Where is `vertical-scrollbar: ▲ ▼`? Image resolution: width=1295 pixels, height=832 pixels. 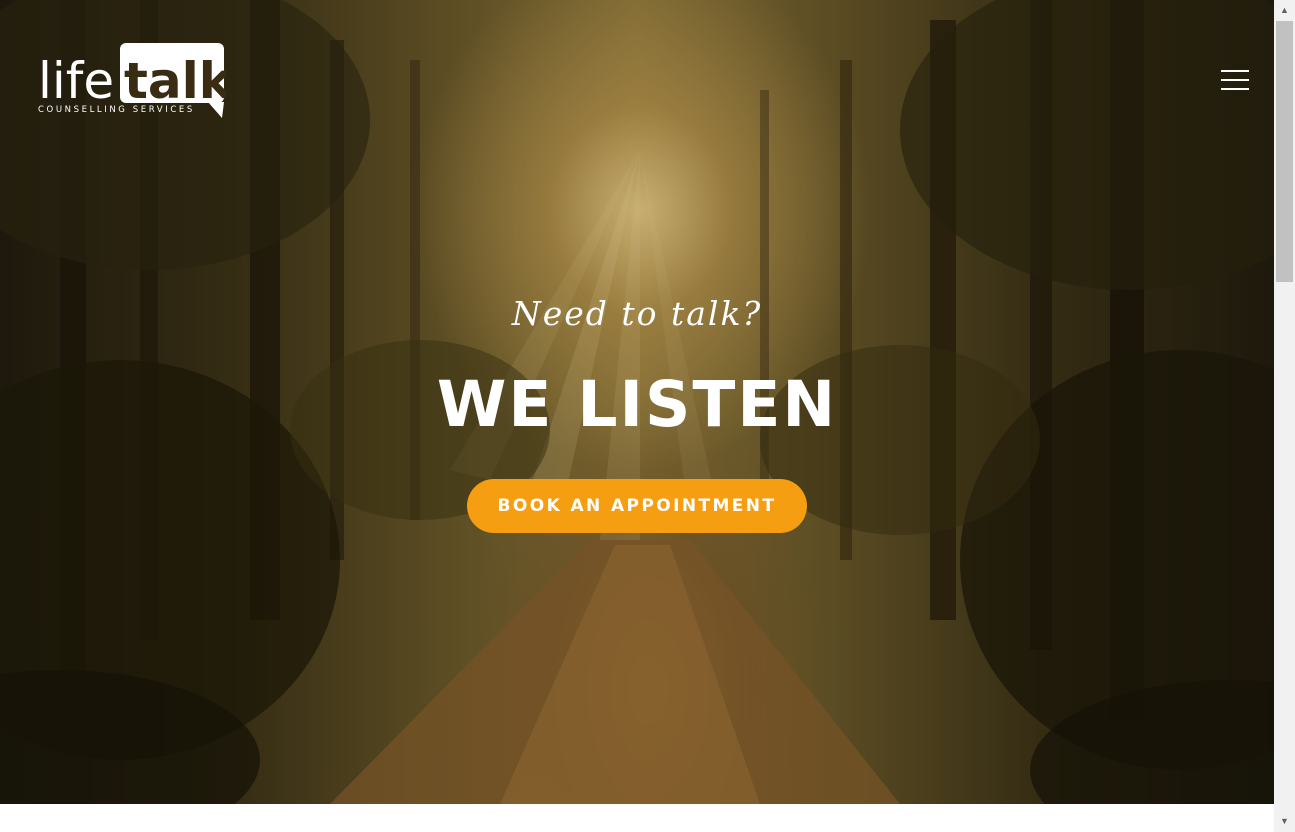 vertical-scrollbar: ▲ ▼ is located at coordinates (1284, 416).